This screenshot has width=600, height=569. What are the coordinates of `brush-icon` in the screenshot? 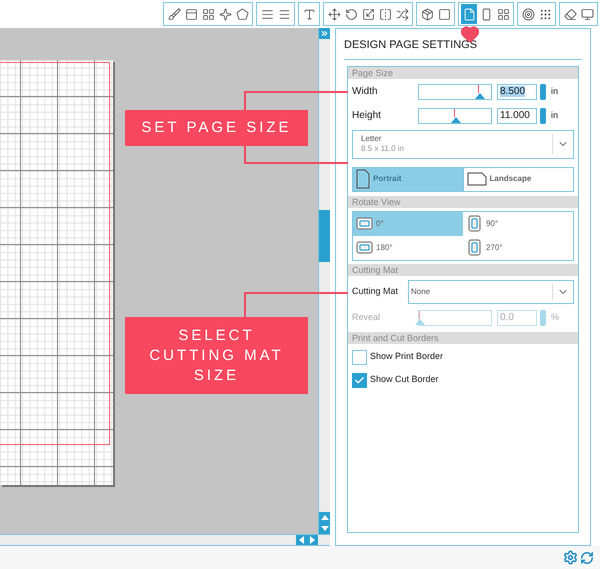 It's located at (174, 14).